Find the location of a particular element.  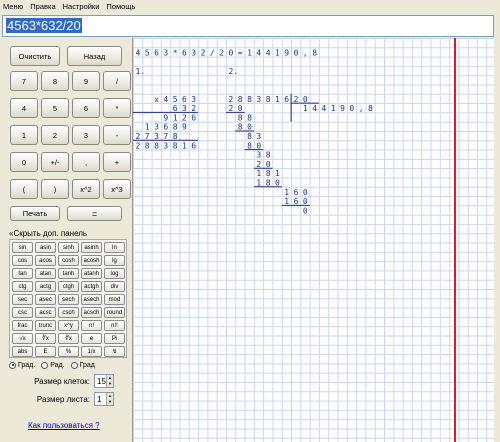

function-button: sec is located at coordinates (22, 299).